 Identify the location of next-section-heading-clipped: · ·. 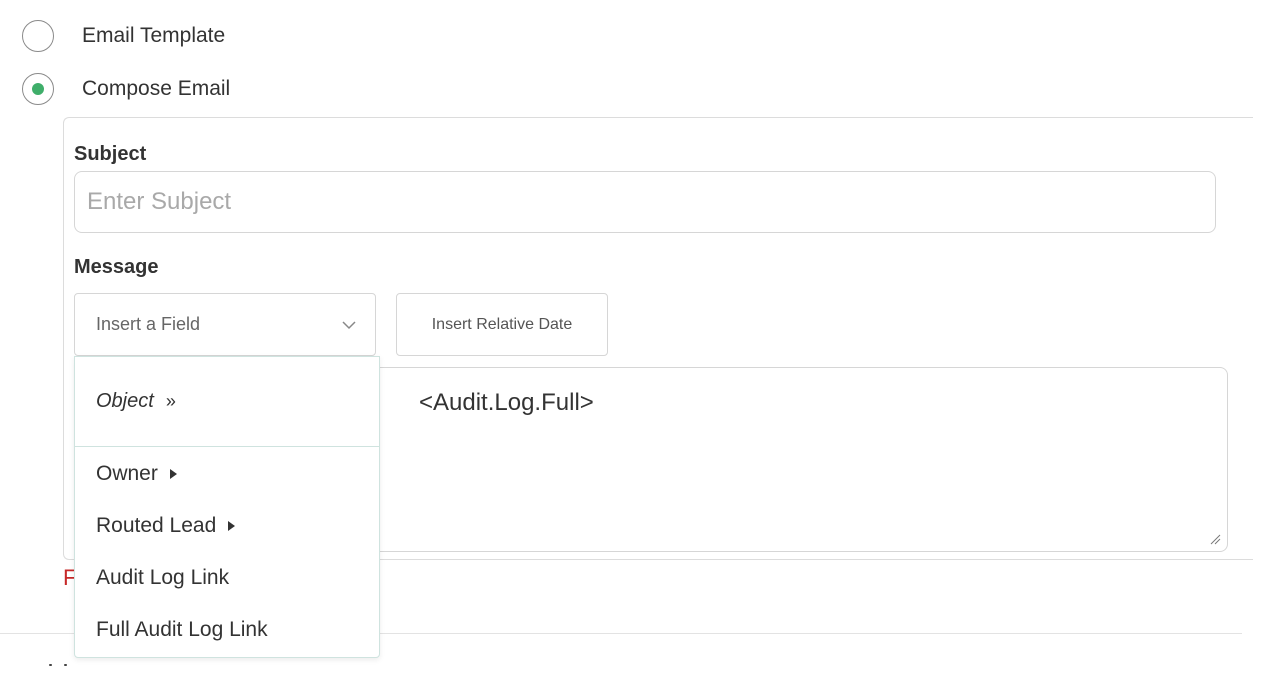
(59, 669).